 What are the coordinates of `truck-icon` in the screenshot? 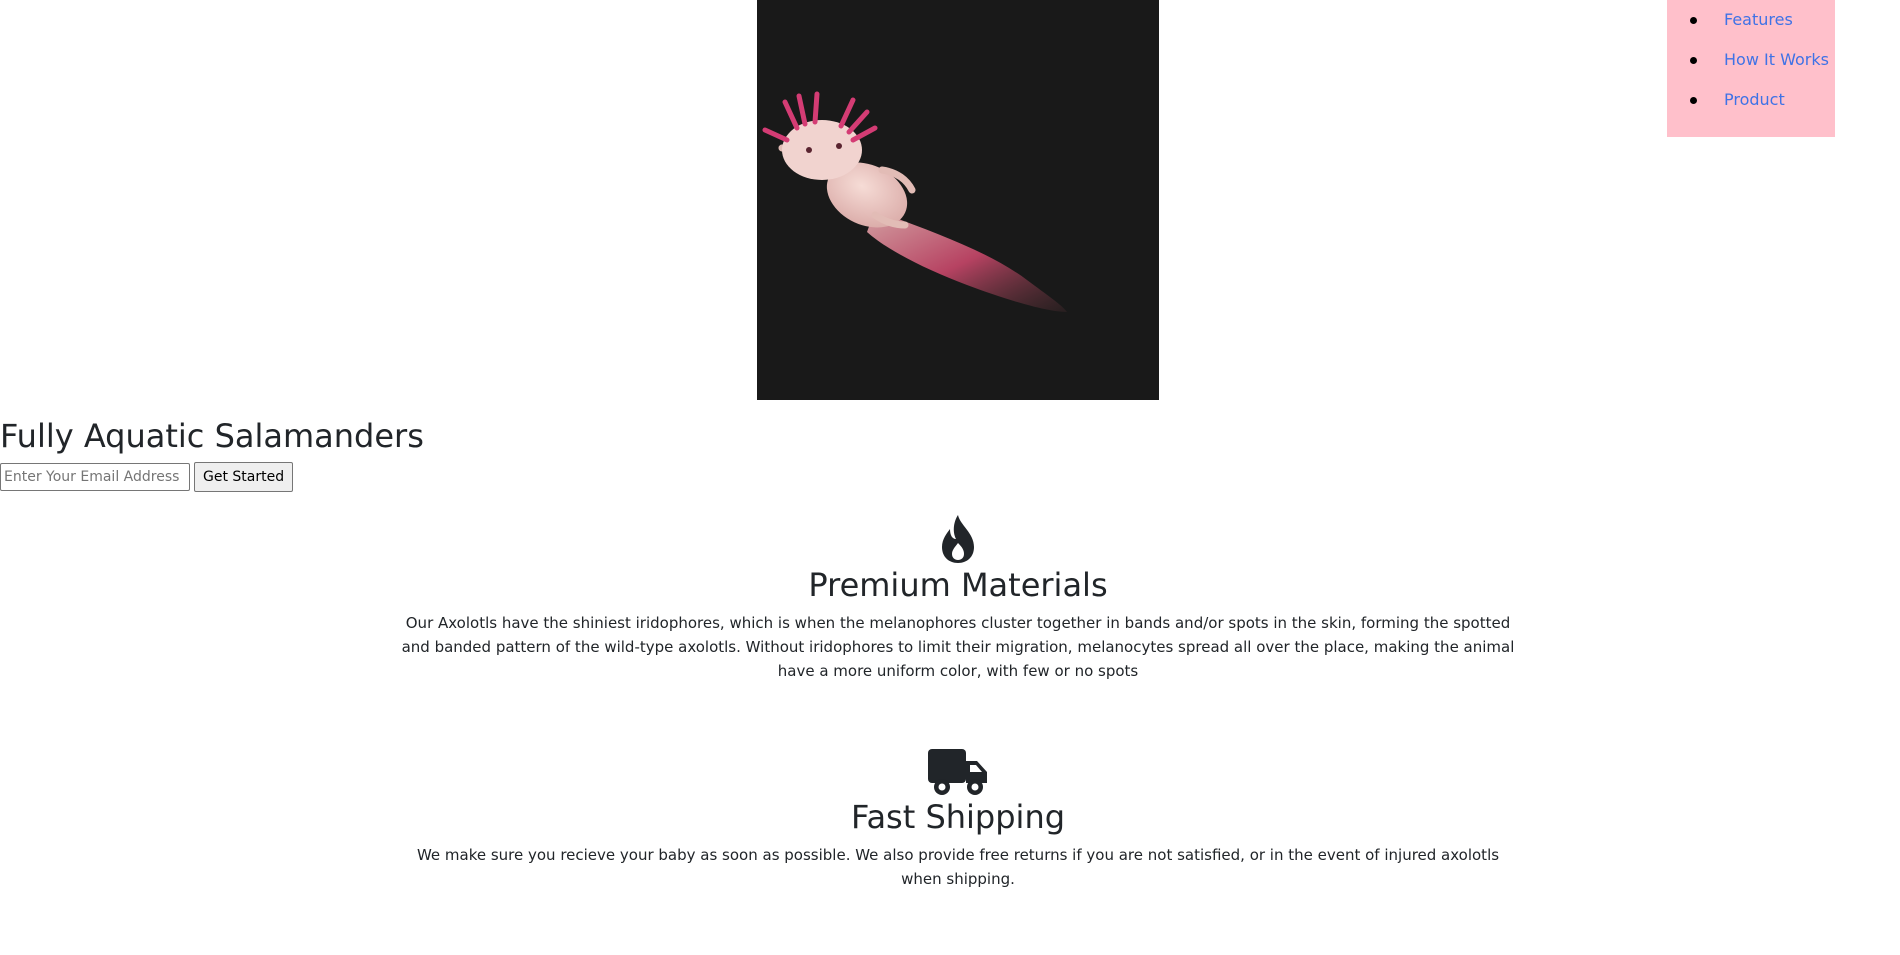 It's located at (957, 772).